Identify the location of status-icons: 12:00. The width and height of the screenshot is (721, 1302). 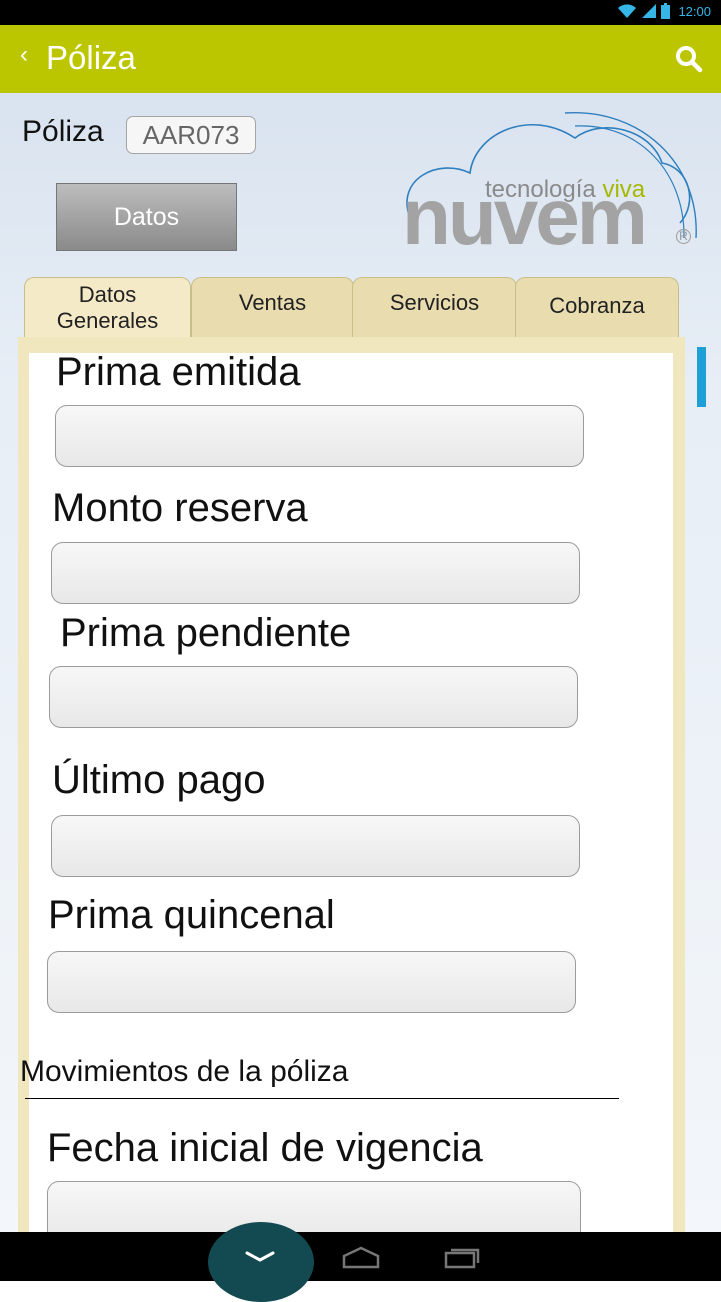
(664, 11).